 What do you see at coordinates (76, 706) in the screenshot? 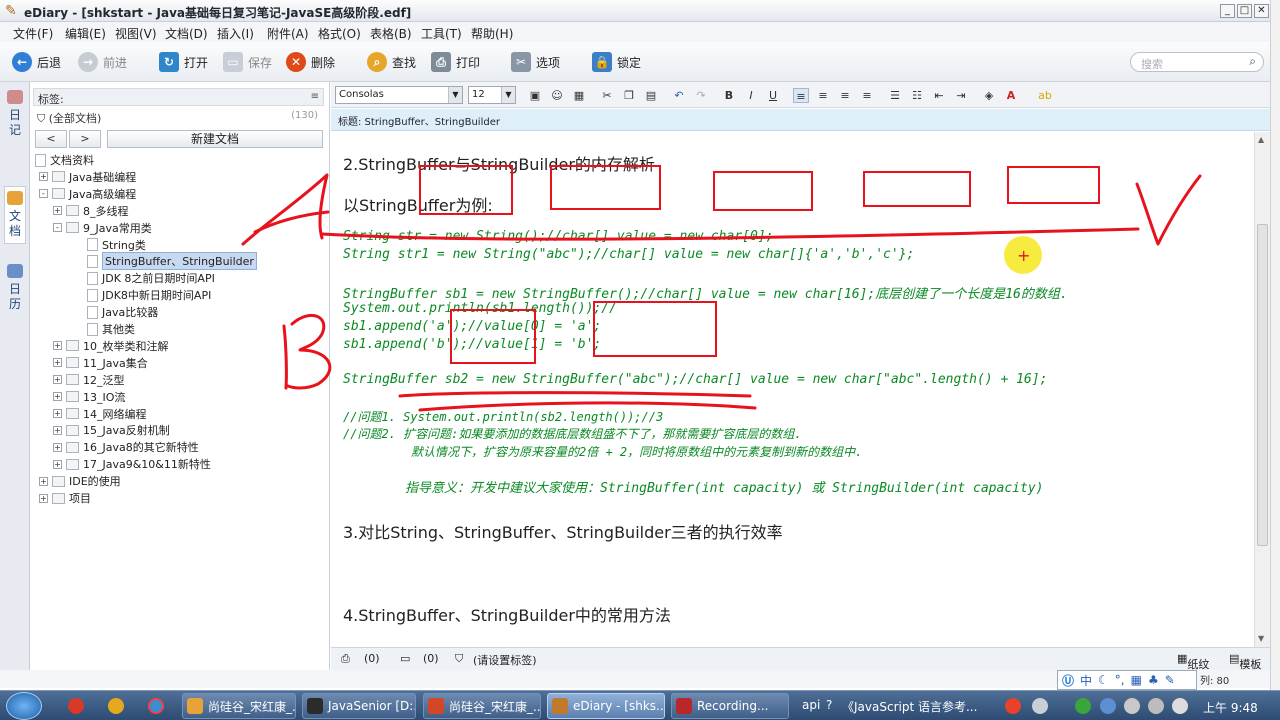
I see `weibo-icon` at bounding box center [76, 706].